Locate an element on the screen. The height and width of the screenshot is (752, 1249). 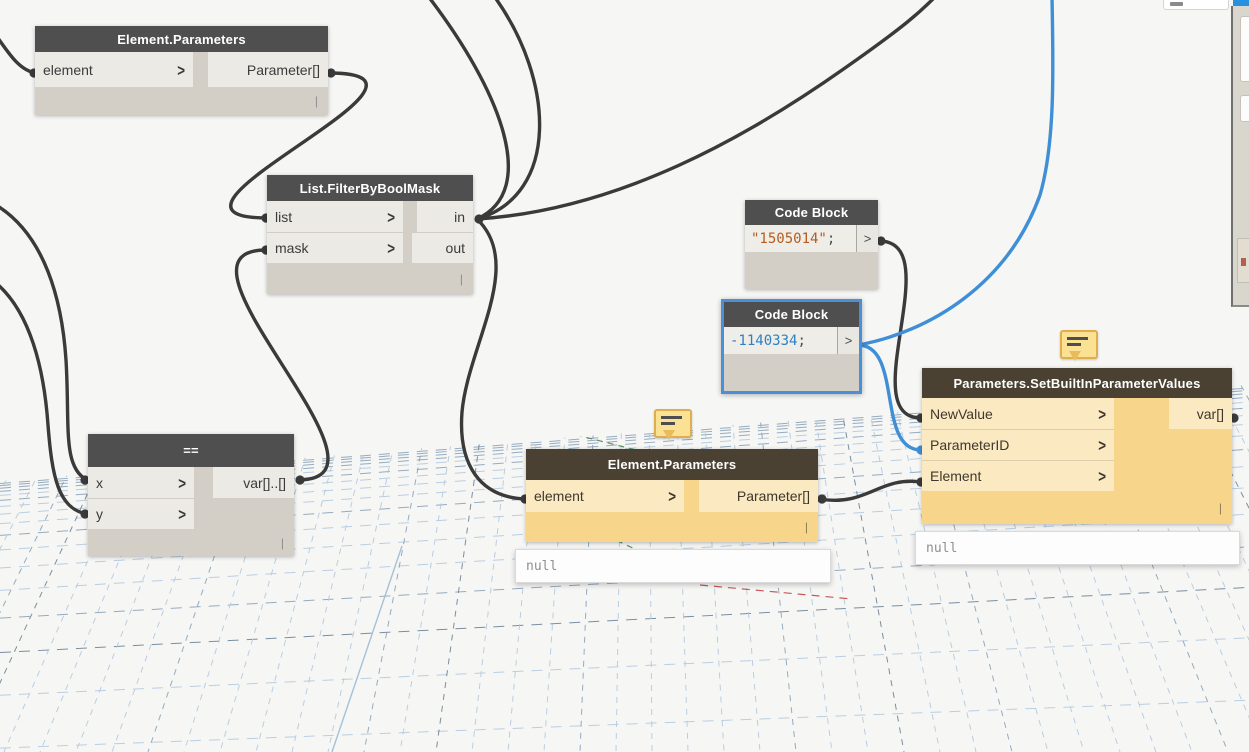
wire-into-x is located at coordinates (44, 343).